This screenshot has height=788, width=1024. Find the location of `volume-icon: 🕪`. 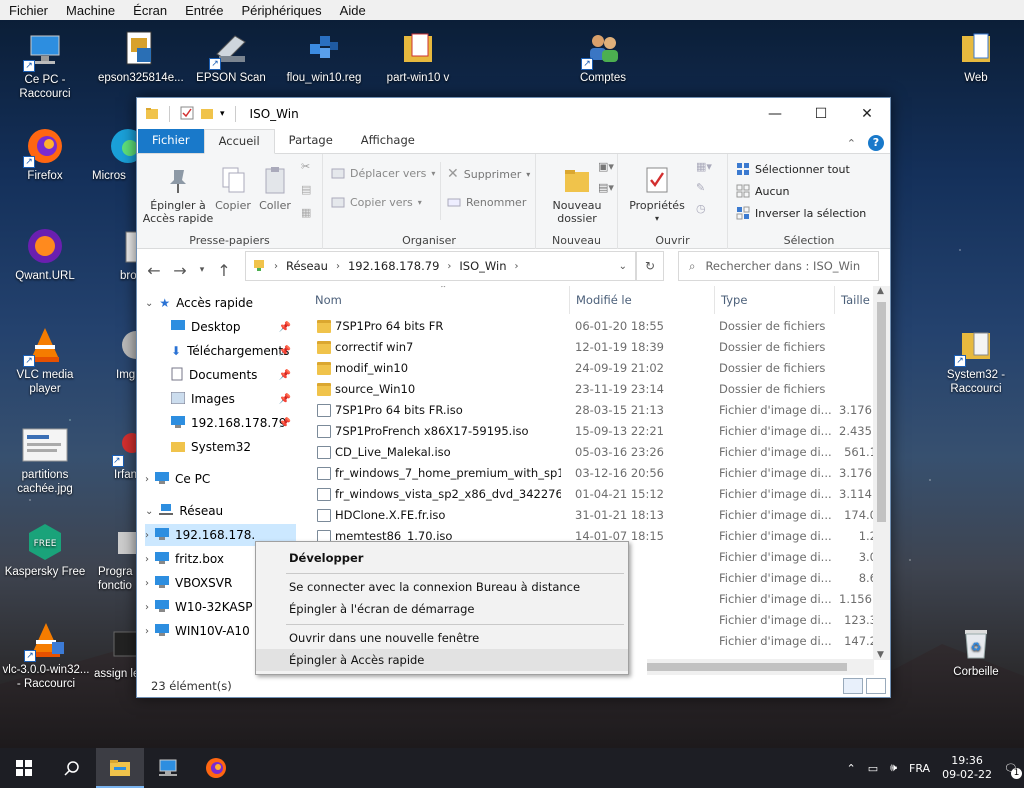

volume-icon: 🕪 is located at coordinates (893, 768).